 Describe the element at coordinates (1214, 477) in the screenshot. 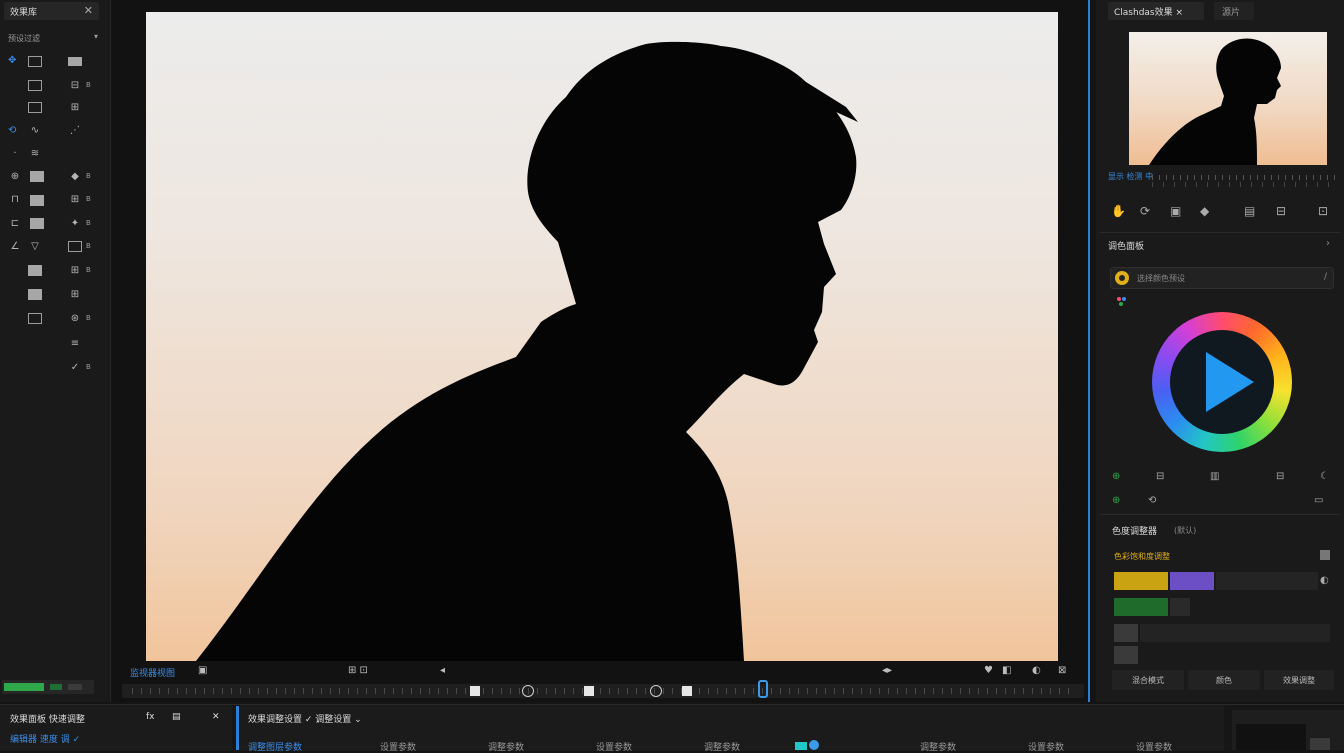

I see `channel-icon: ▥` at that location.